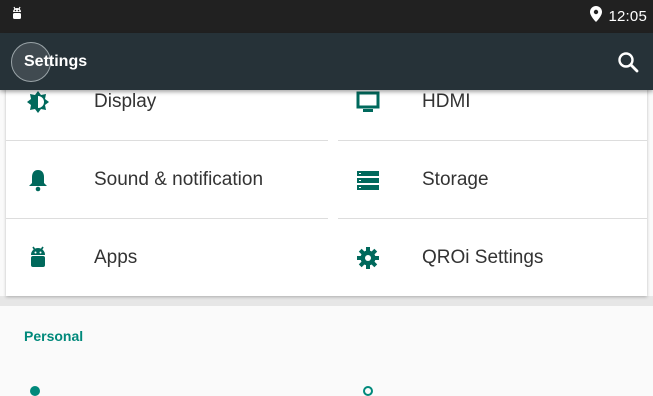 This screenshot has height=396, width=653. What do you see at coordinates (628, 64) in the screenshot?
I see `search-icon` at bounding box center [628, 64].